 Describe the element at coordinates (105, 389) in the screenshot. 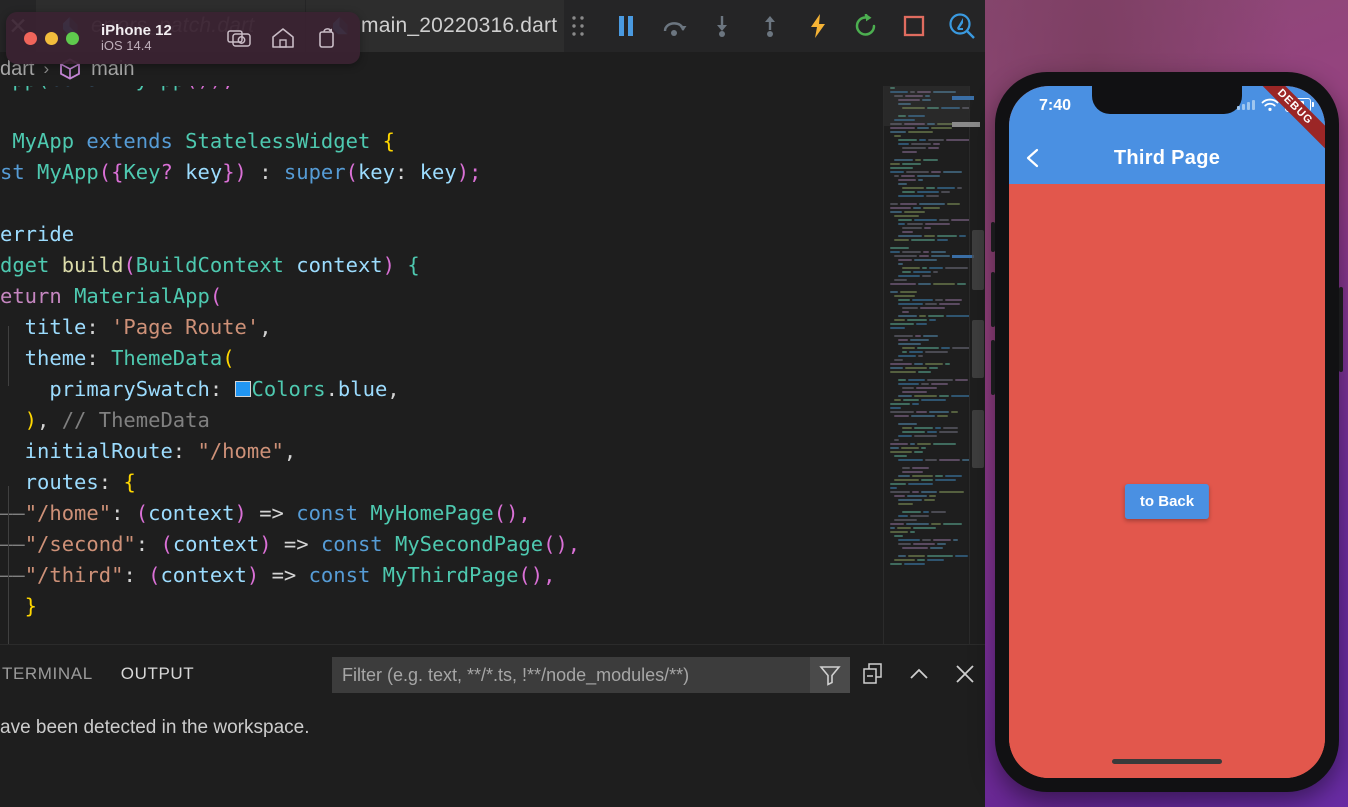

I see `code-token: primarySwatch` at that location.